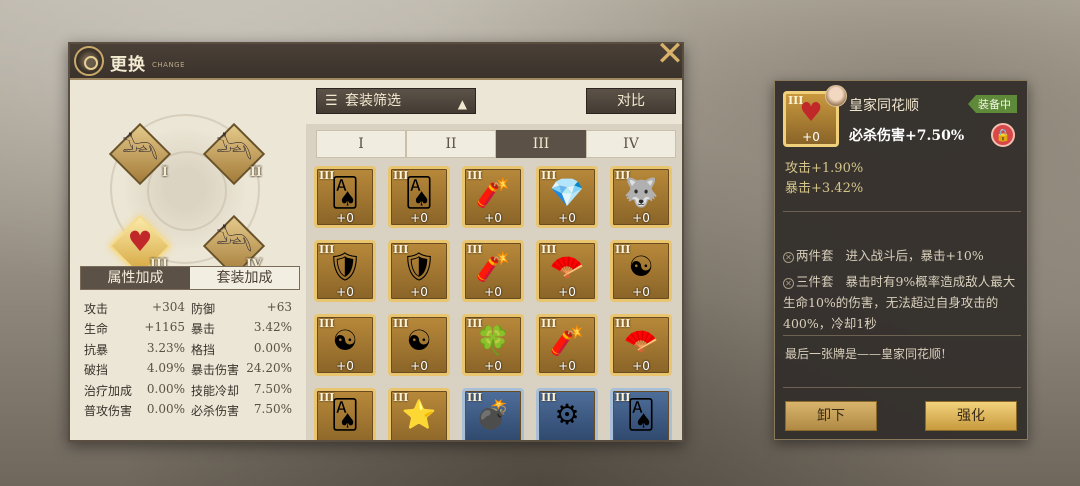 The width and height of the screenshot is (1080, 486). Describe the element at coordinates (541, 144) in the screenshot. I see `tab-position-3: III` at that location.